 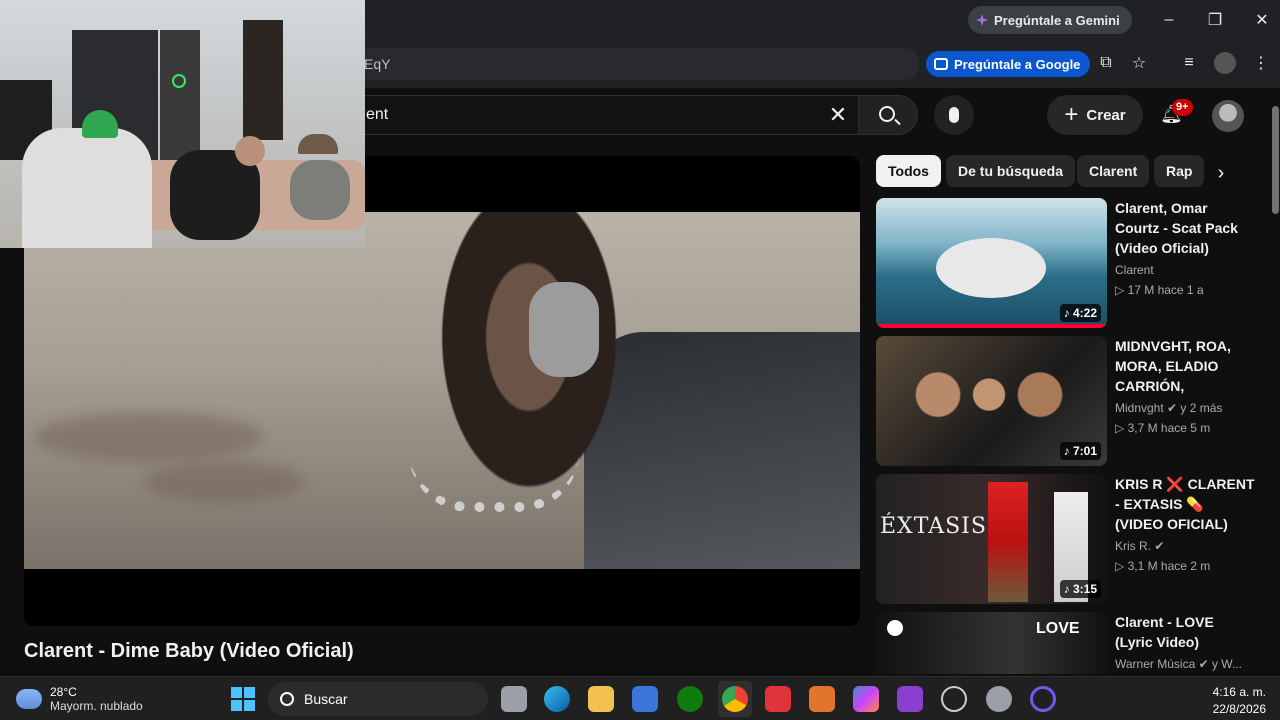 What do you see at coordinates (1221, 173) in the screenshot?
I see `chevron-right-icon: ›` at bounding box center [1221, 173].